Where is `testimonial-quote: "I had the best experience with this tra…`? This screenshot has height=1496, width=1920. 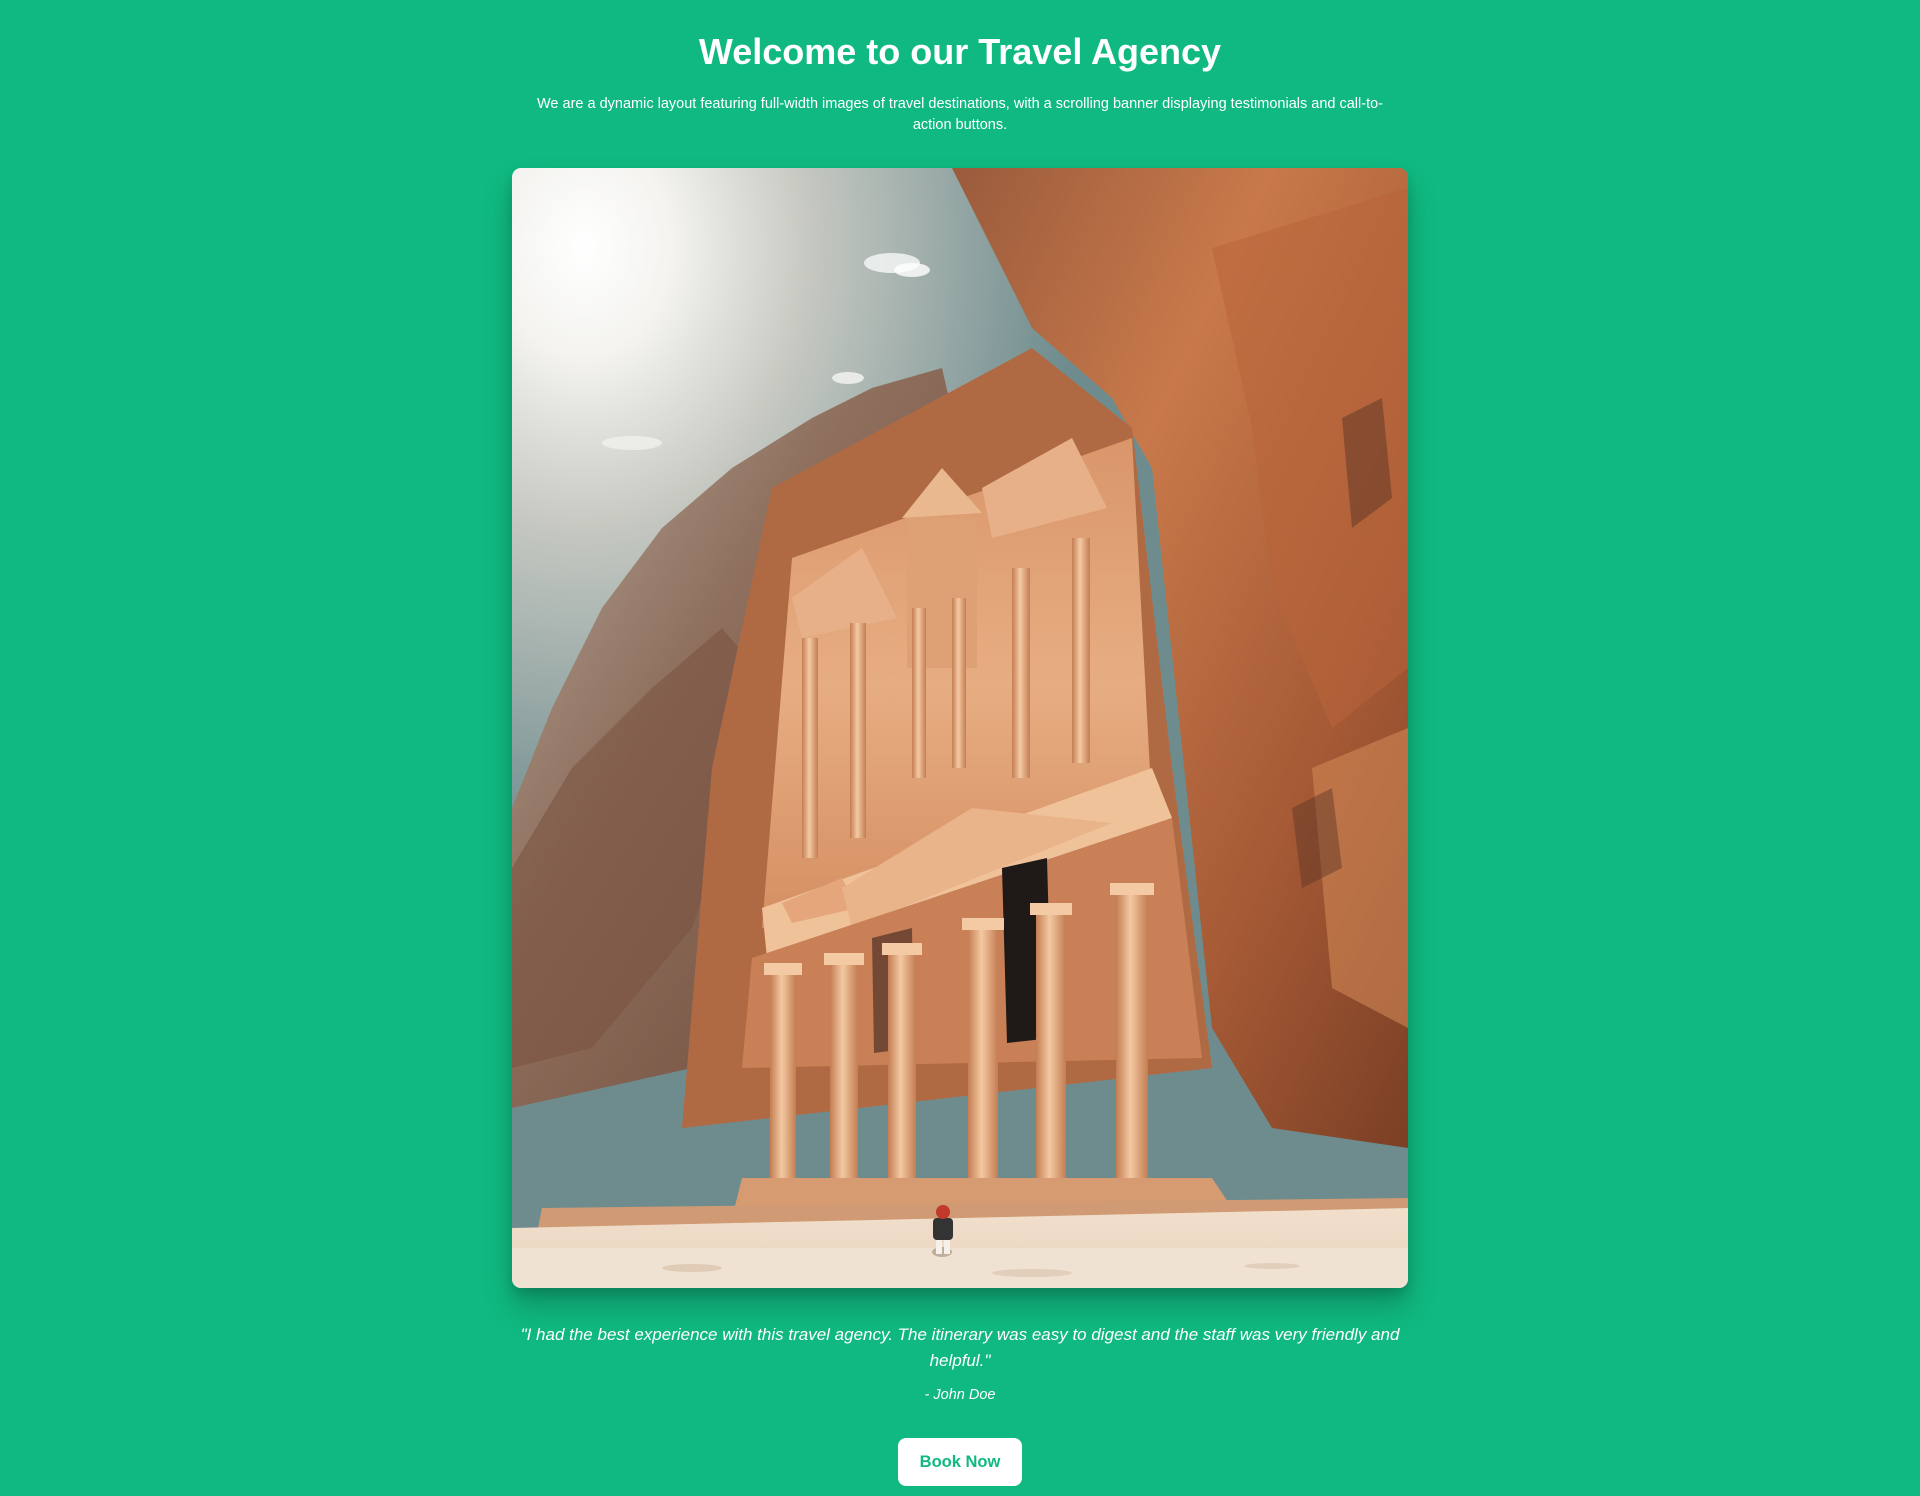 testimonial-quote: "I had the best experience with this tra… is located at coordinates (960, 1347).